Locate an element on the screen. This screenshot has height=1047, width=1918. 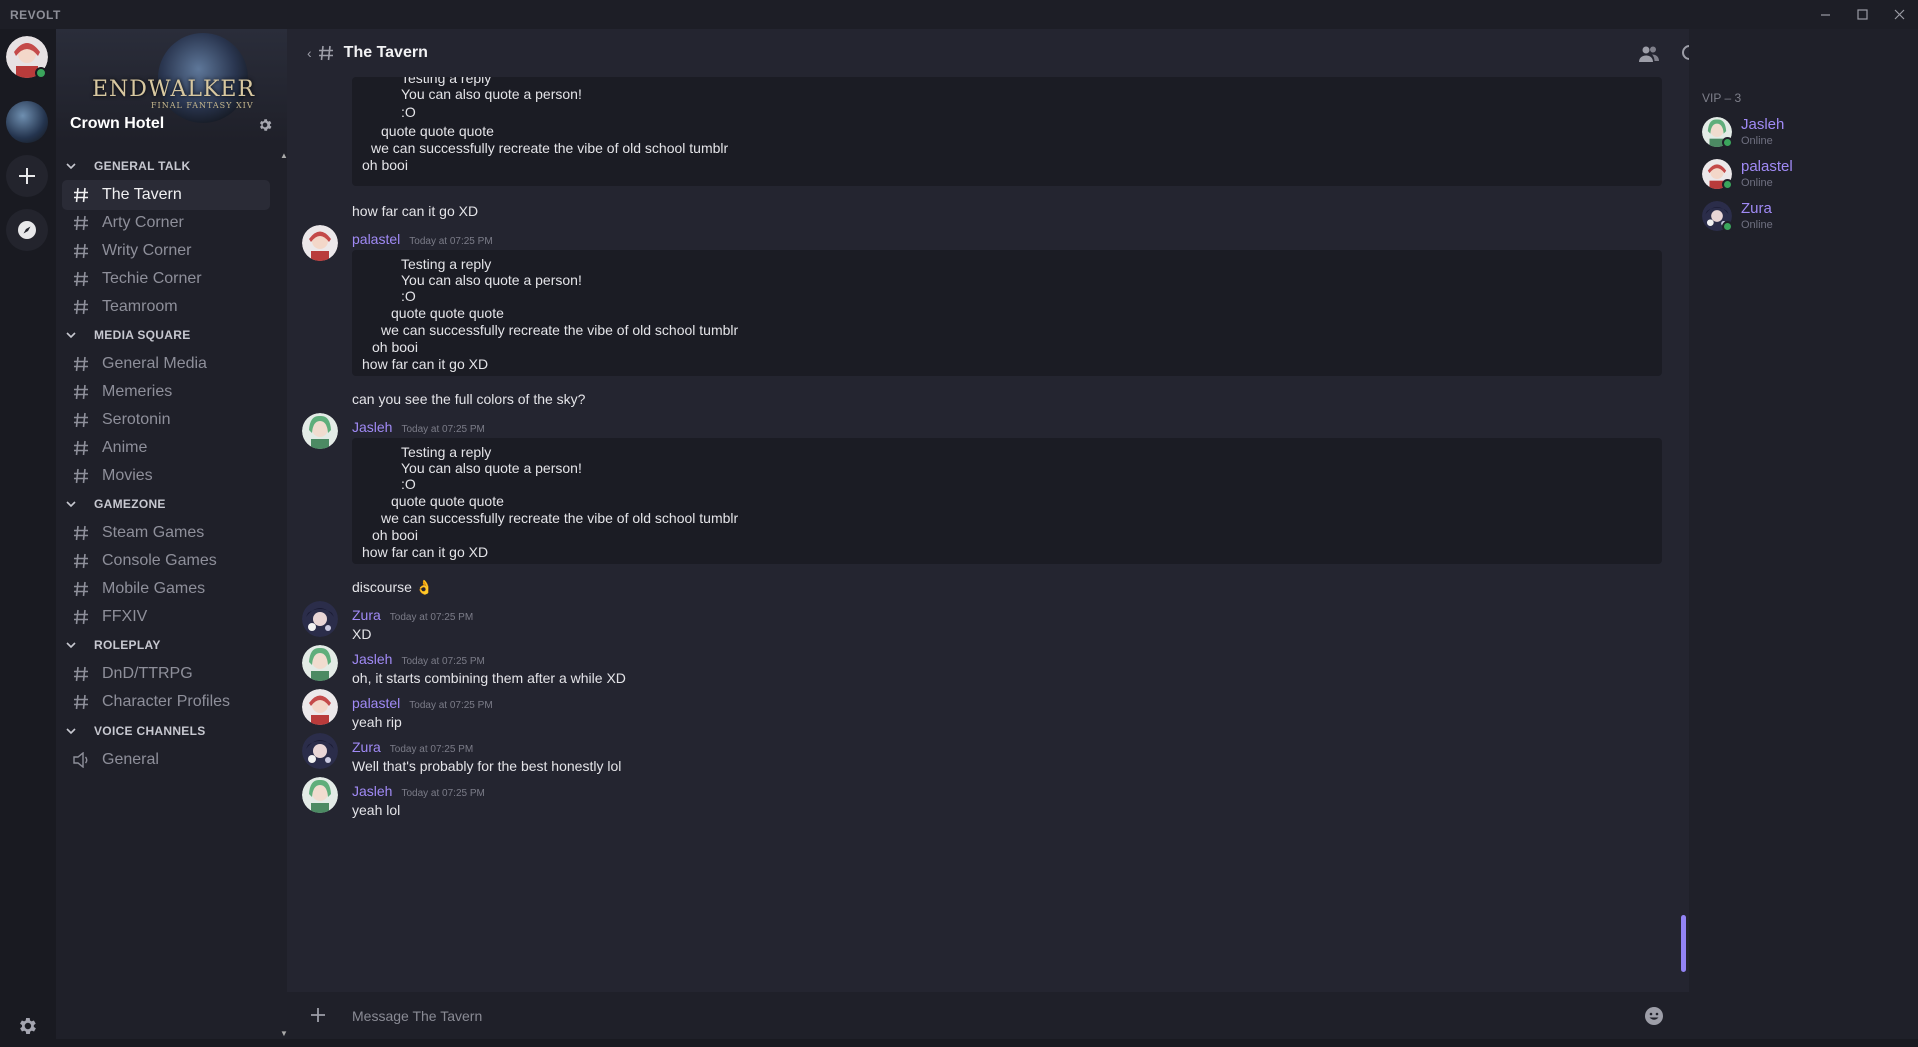
close-icon is located at coordinates (1899, 14).